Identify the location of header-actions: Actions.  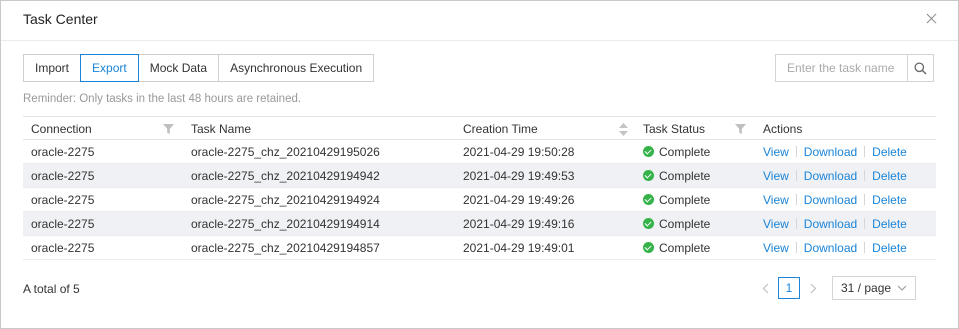
(783, 129).